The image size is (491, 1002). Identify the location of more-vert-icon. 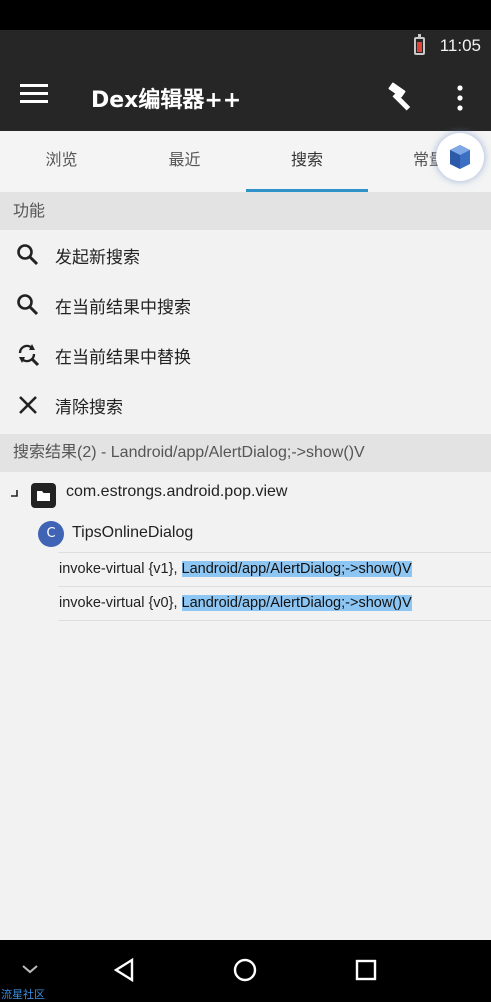
(460, 98).